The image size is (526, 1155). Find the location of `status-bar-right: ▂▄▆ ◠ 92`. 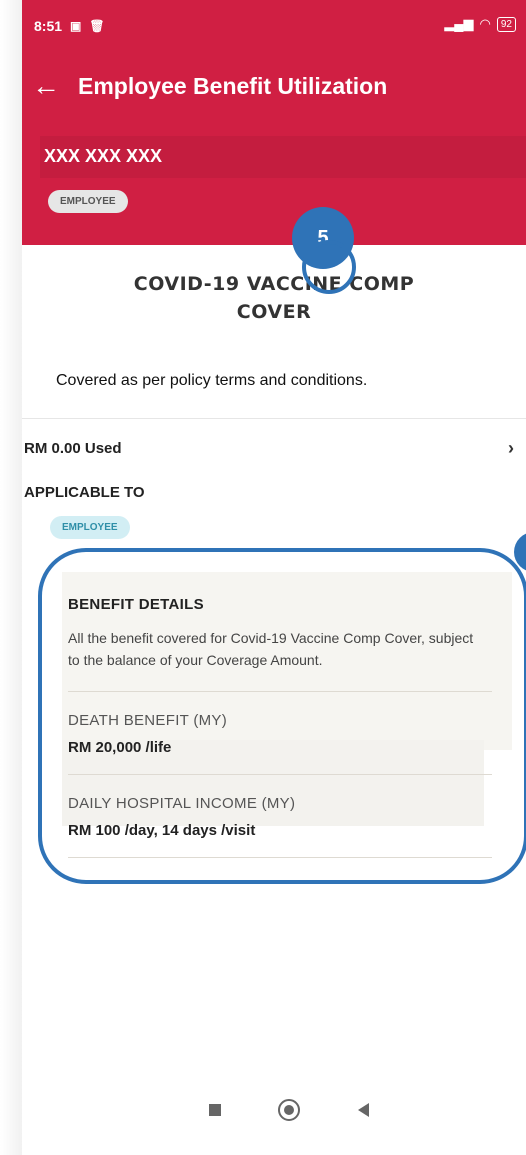

status-bar-right: ▂▄▆ ◠ 92 is located at coordinates (480, 24).